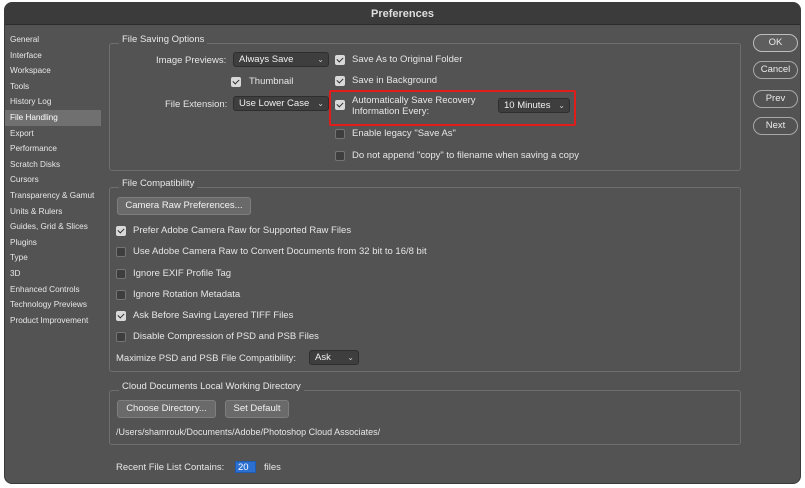 The height and width of the screenshot is (488, 805). Describe the element at coordinates (53, 134) in the screenshot. I see `sidebar-item-export: Export` at that location.